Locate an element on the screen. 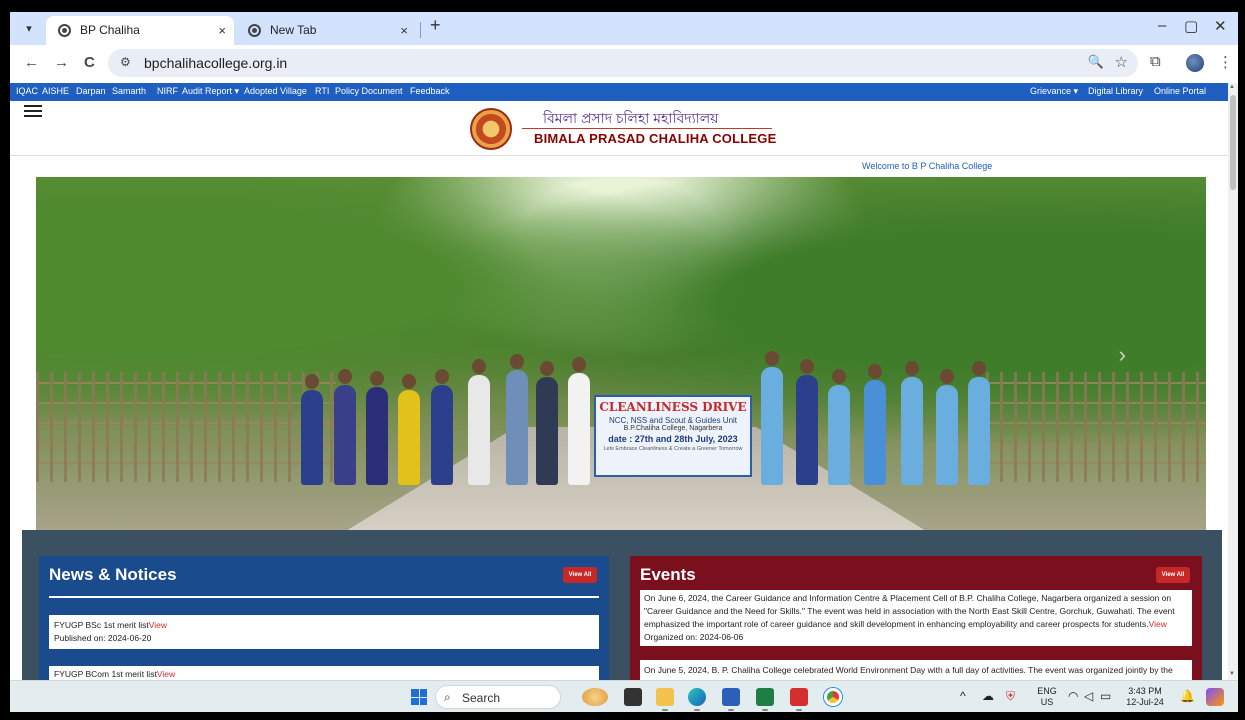 This screenshot has width=1245, height=720. restore-button: ▢ is located at coordinates (1191, 26).